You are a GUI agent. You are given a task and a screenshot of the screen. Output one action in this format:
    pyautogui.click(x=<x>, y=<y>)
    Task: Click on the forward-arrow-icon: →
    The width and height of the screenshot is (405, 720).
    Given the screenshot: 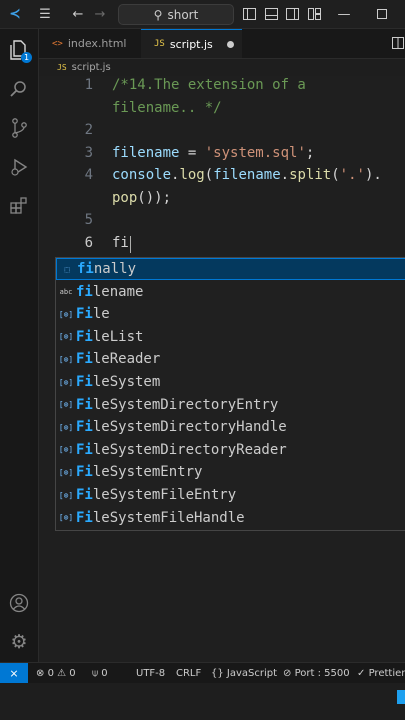 What is the action you would take?
    pyautogui.click(x=100, y=14)
    